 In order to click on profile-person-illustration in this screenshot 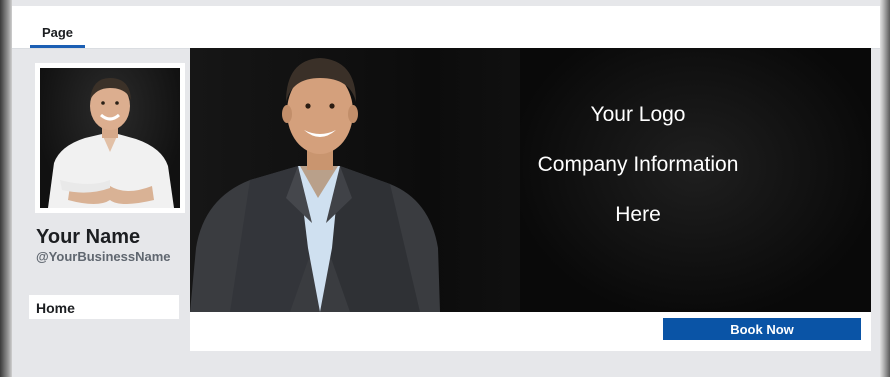, I will do `click(111, 143)`.